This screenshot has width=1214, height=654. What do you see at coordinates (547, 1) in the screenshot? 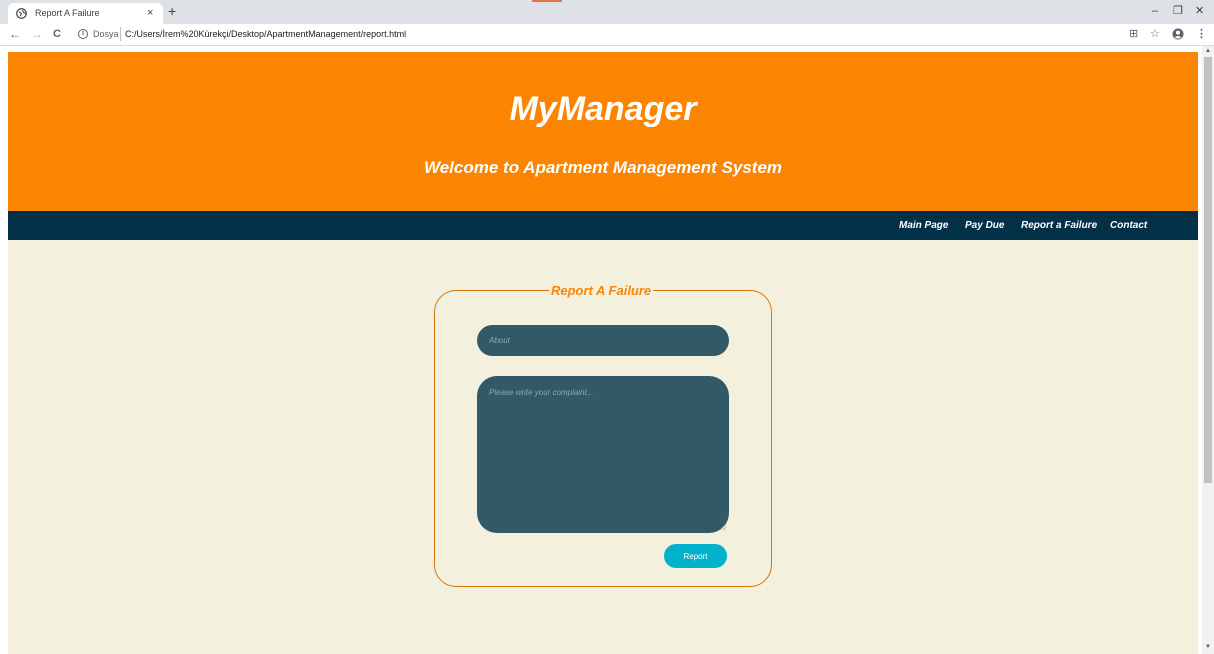
I see `tab-strip-highlight` at bounding box center [547, 1].